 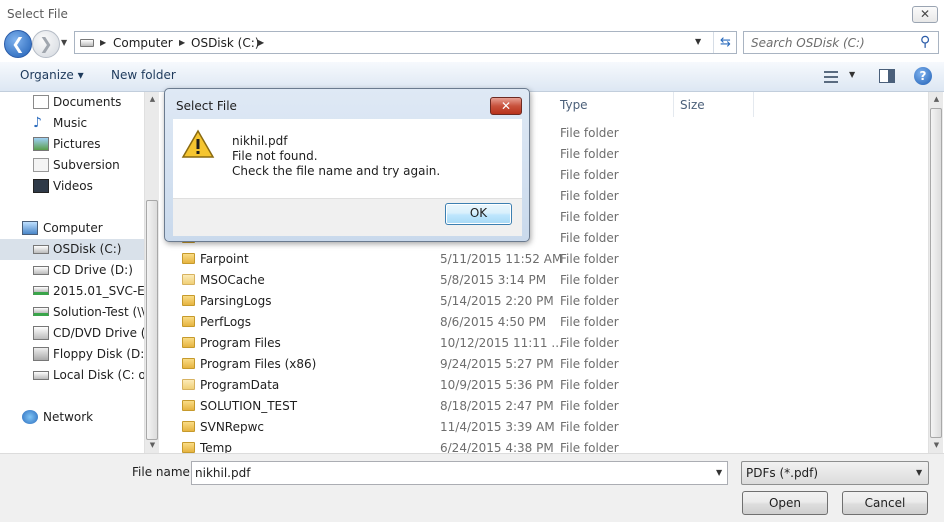 I want to click on file-name: SVNRepwc, so click(x=232, y=427).